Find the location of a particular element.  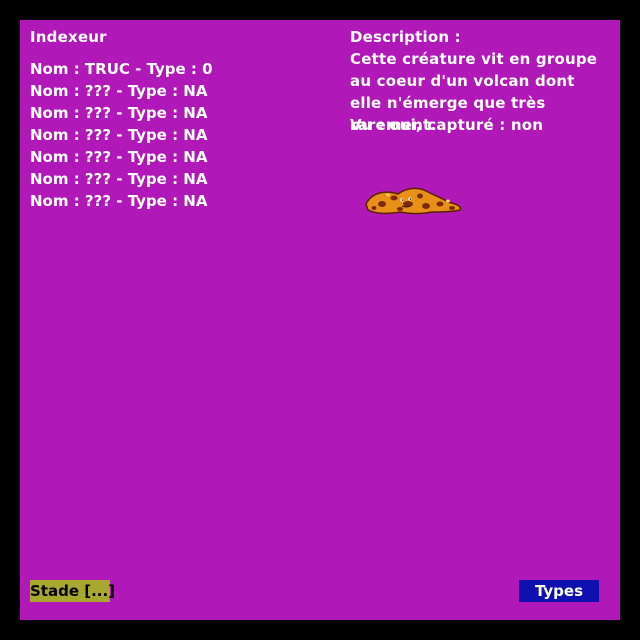

index-entry: Nom : TRUC - Type : 0 is located at coordinates (121, 69).